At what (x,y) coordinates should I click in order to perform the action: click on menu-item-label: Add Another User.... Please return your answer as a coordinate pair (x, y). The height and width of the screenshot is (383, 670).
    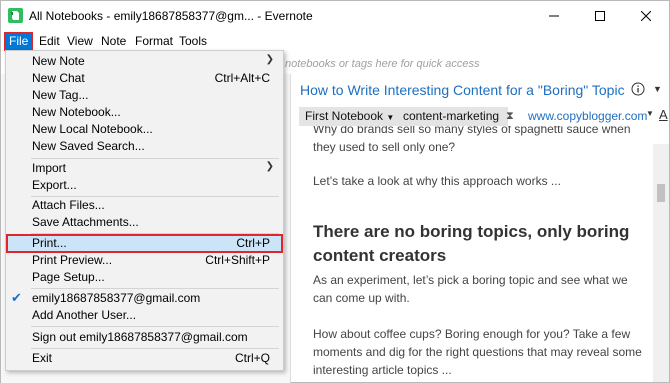
    Looking at the image, I should click on (84, 315).